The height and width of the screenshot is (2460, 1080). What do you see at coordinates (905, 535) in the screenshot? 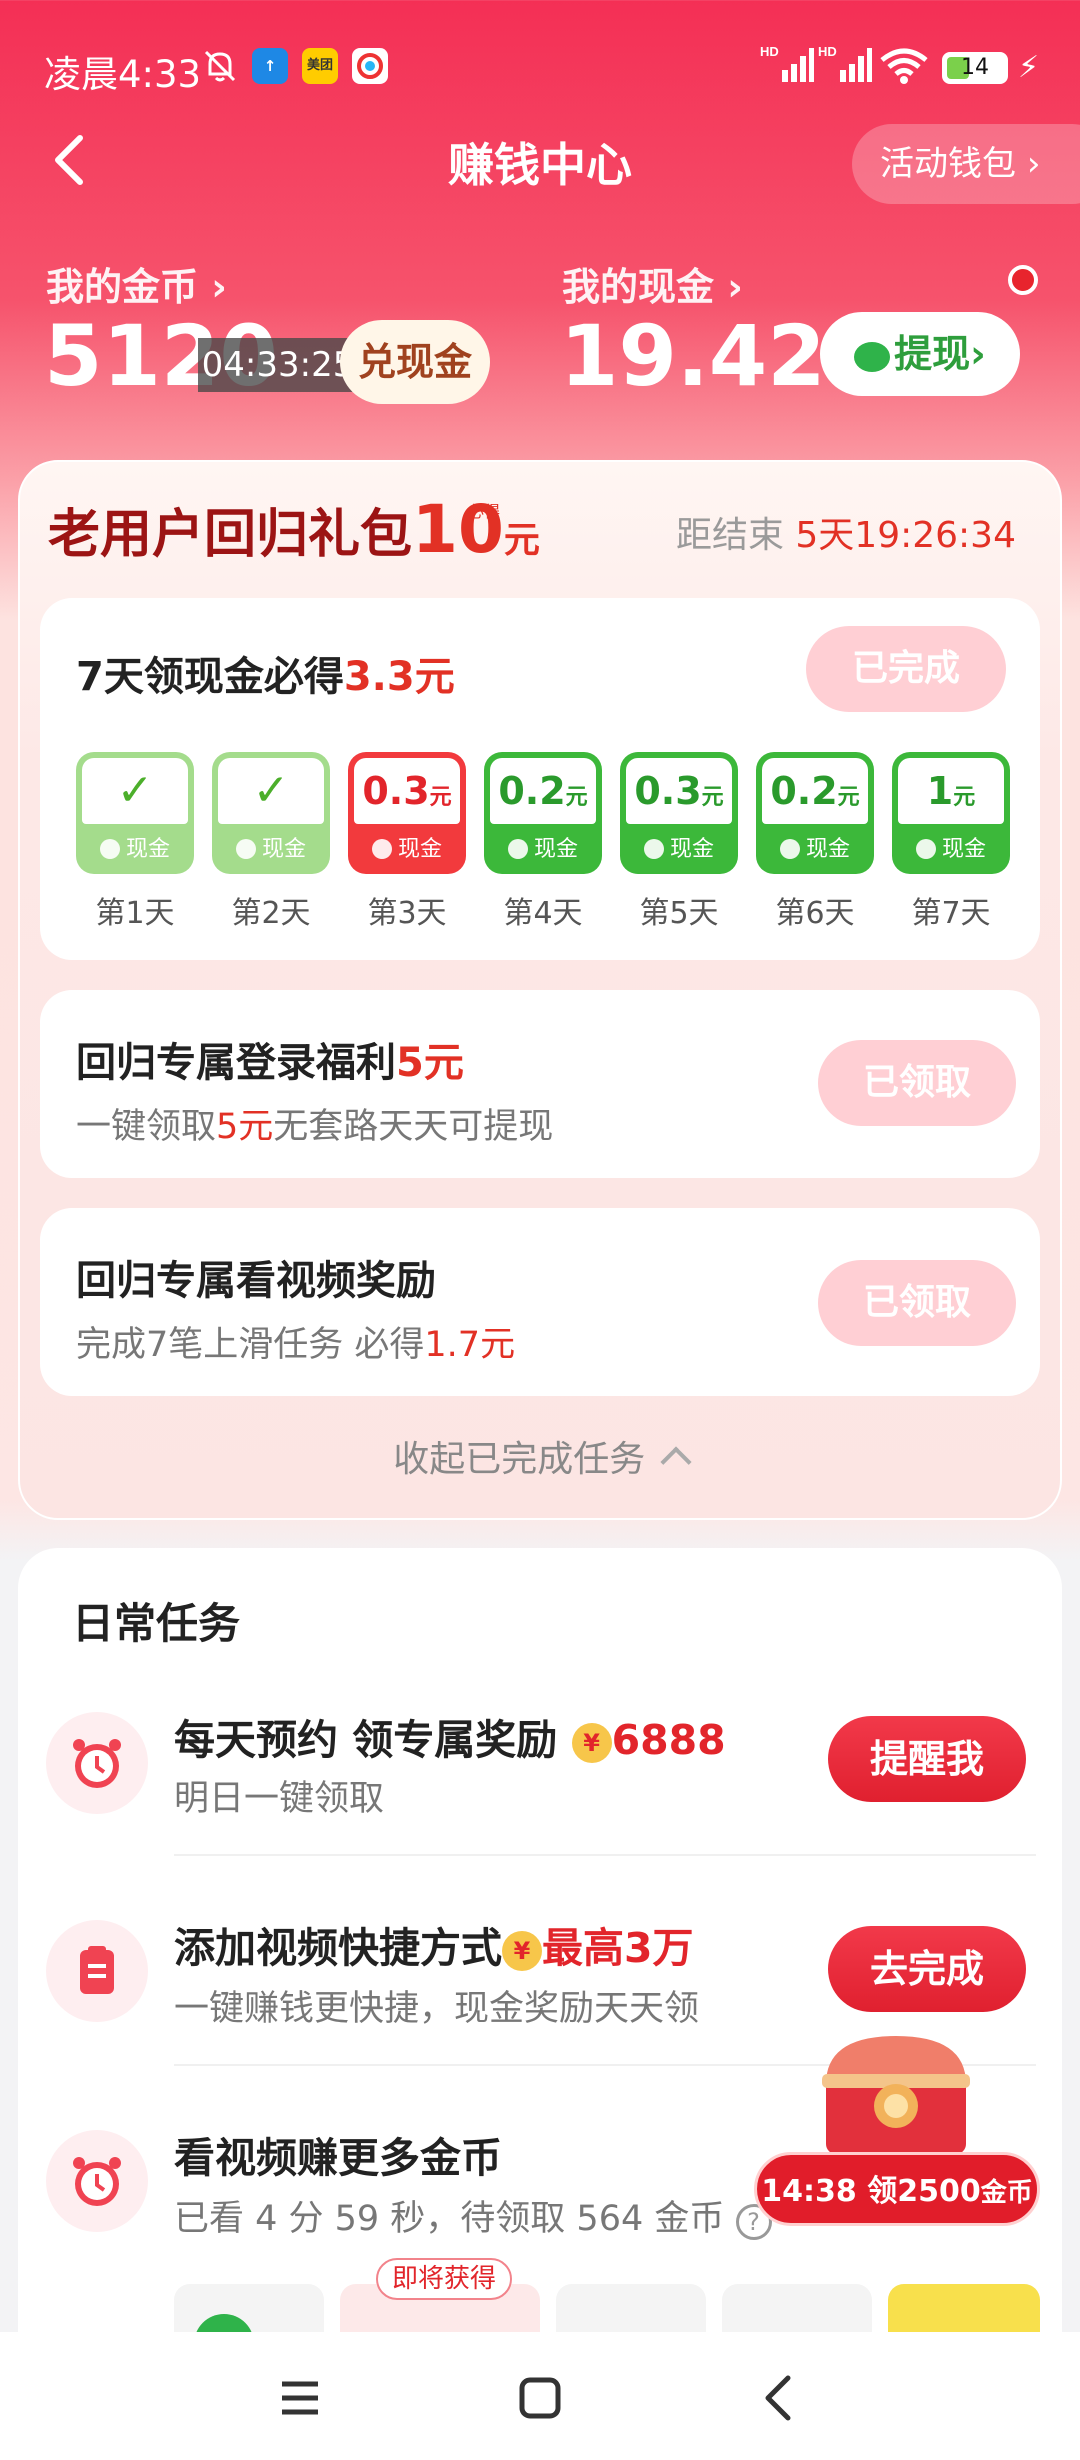
I see `countdown-value: 5天19:26:34` at bounding box center [905, 535].